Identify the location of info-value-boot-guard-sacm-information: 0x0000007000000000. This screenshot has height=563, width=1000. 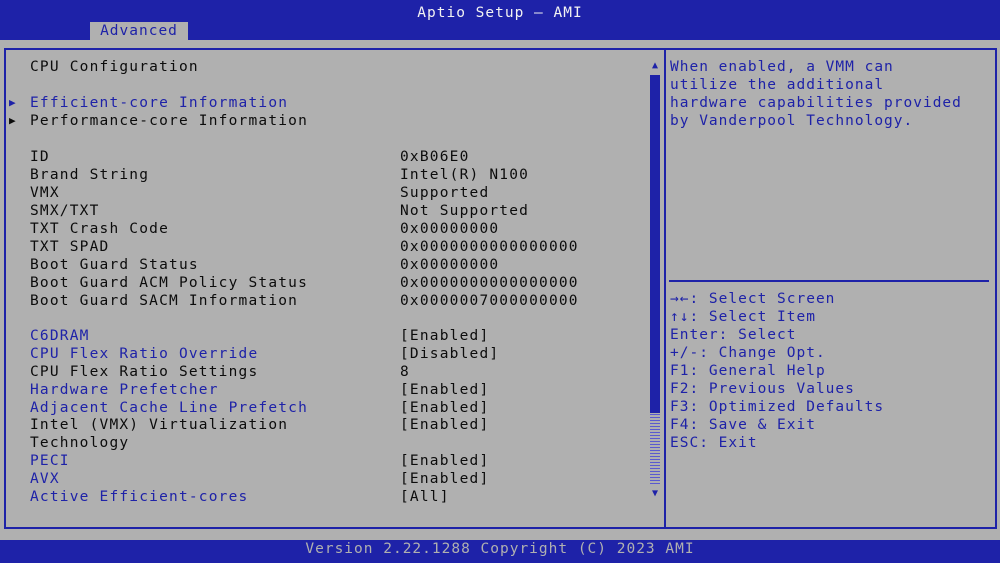
(489, 301).